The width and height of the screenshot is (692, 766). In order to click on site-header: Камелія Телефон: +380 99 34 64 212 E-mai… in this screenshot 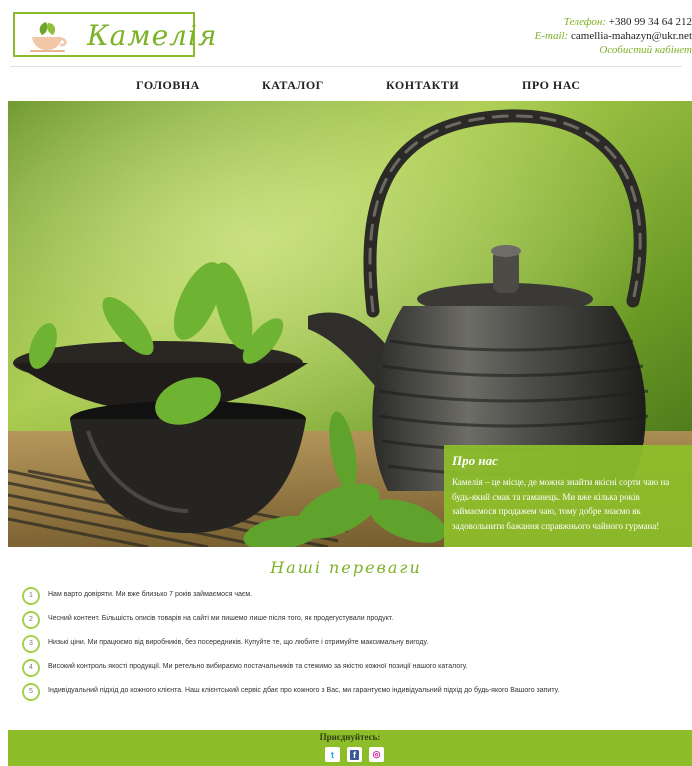, I will do `click(346, 33)`.